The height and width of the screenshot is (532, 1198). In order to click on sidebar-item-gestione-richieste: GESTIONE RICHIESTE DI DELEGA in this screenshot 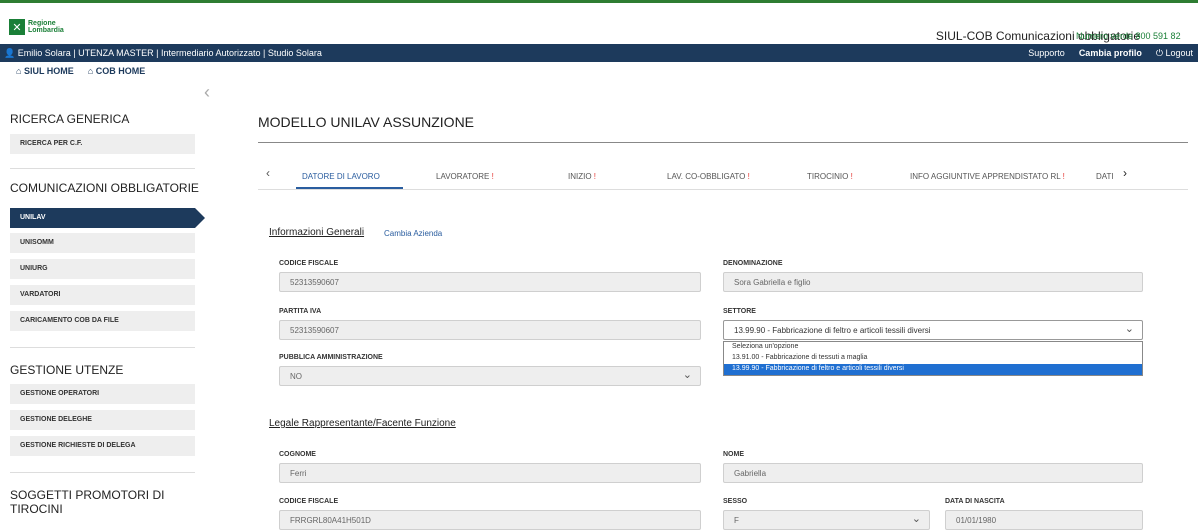, I will do `click(102, 446)`.